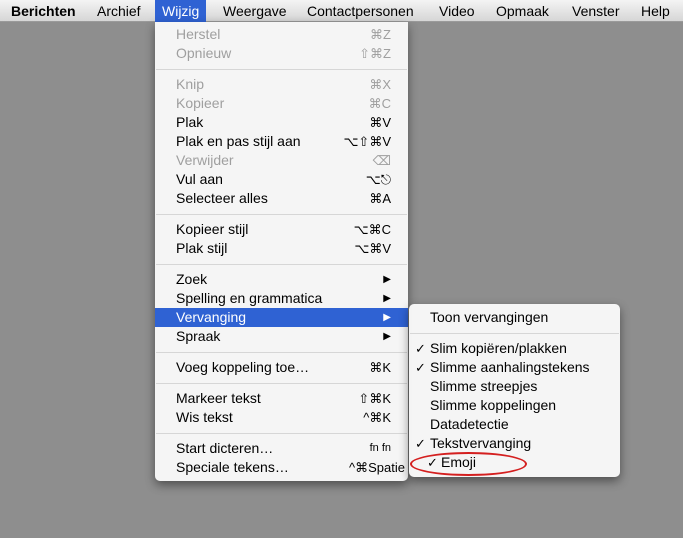 This screenshot has width=683, height=538. Describe the element at coordinates (381, 160) in the screenshot. I see `delete-key-icon: ⌫` at that location.